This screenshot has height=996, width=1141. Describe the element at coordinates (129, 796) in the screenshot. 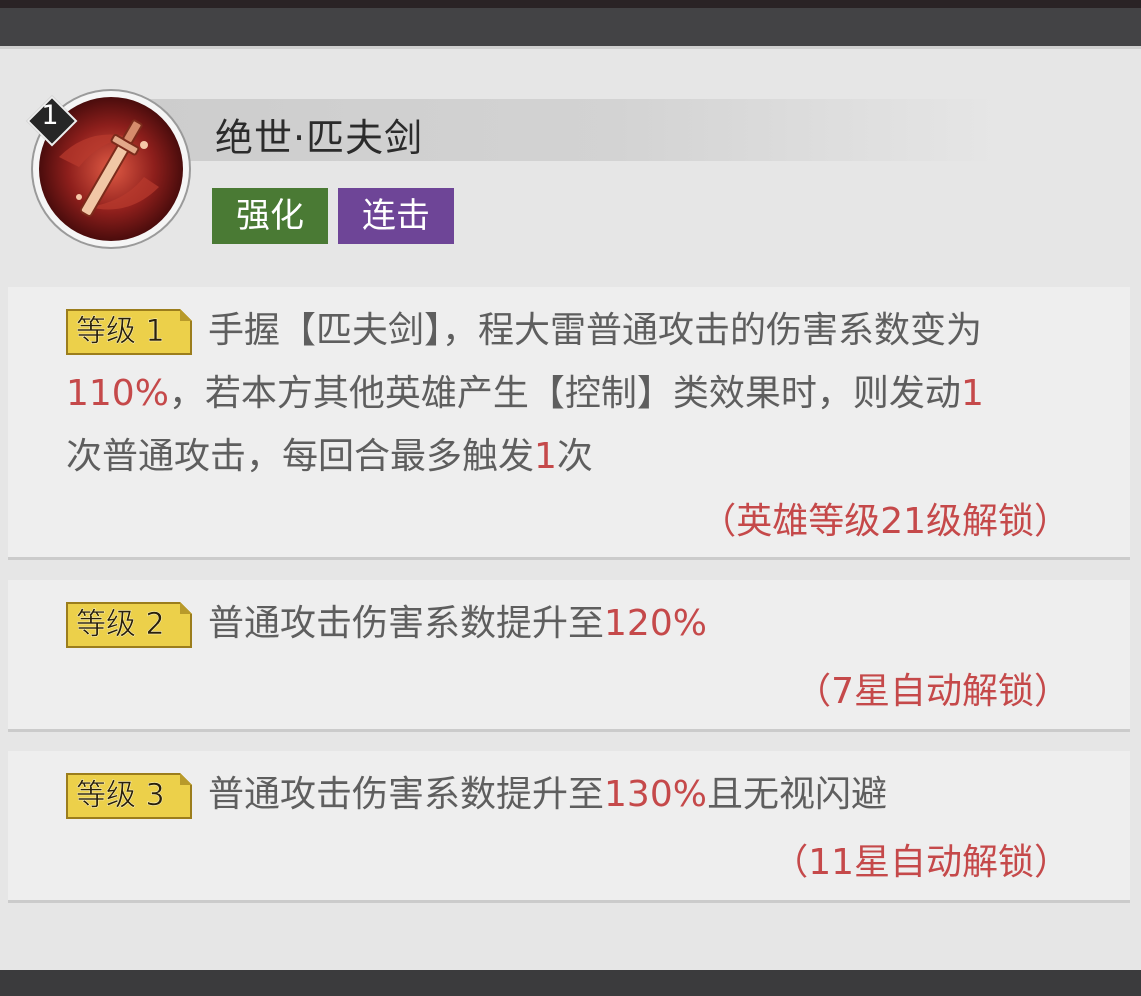

I see `level-badge-3: 等级 3` at that location.